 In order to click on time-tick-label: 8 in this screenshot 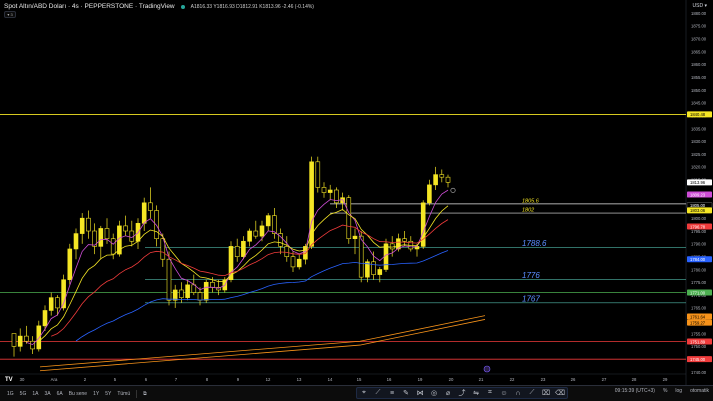, I will do `click(207, 379)`.